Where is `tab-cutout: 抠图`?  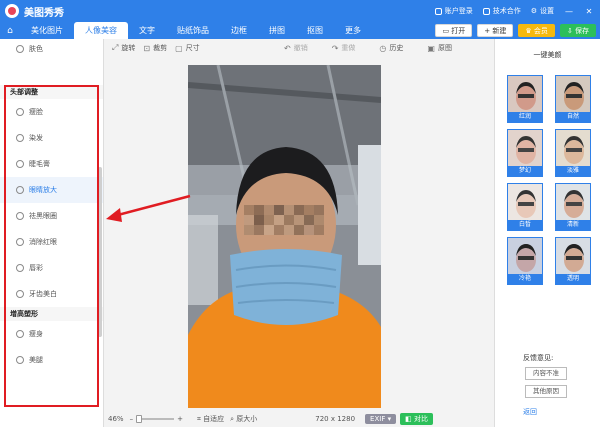
tab-cutout: 抠图 is located at coordinates (315, 30).